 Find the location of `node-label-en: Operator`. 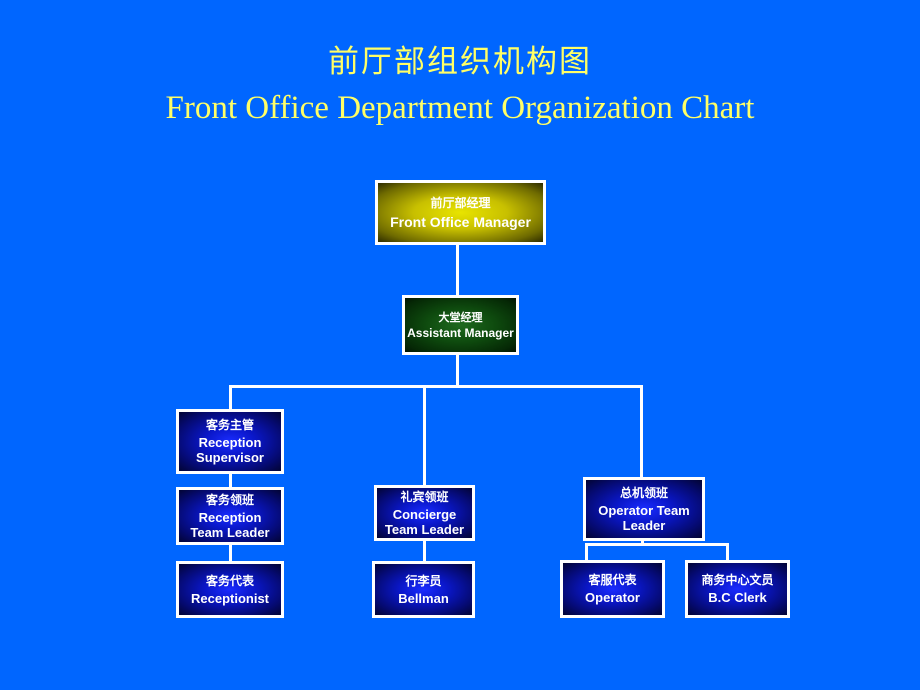

node-label-en: Operator is located at coordinates (612, 597).